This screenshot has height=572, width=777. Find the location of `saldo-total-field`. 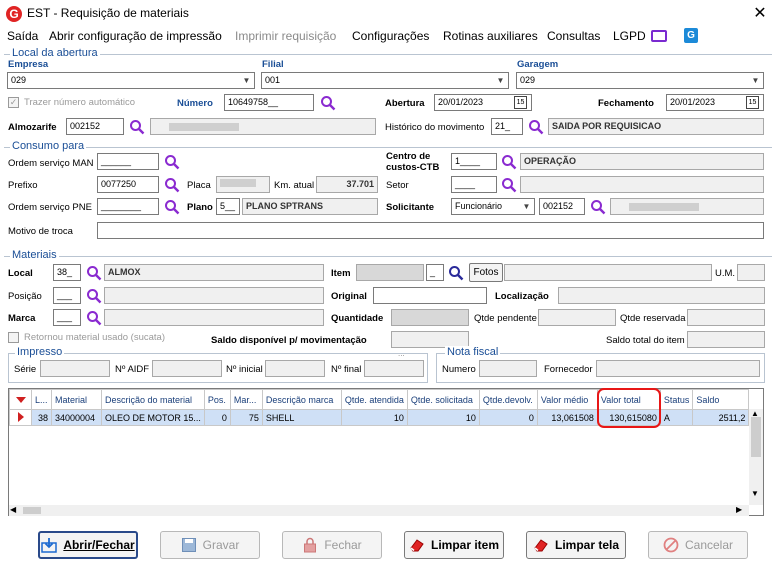

saldo-total-field is located at coordinates (726, 339).